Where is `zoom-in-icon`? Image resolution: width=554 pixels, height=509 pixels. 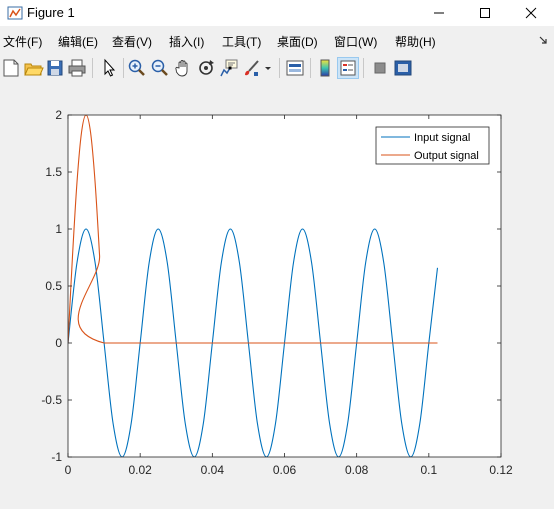 zoom-in-icon is located at coordinates (136, 67).